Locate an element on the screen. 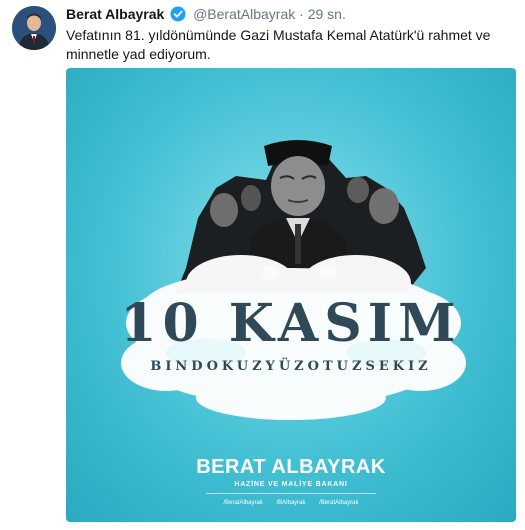 The image size is (525, 530). tweet-header: Berat Albayrak @BeratAlbayrak · 29 sn. is located at coordinates (206, 15).